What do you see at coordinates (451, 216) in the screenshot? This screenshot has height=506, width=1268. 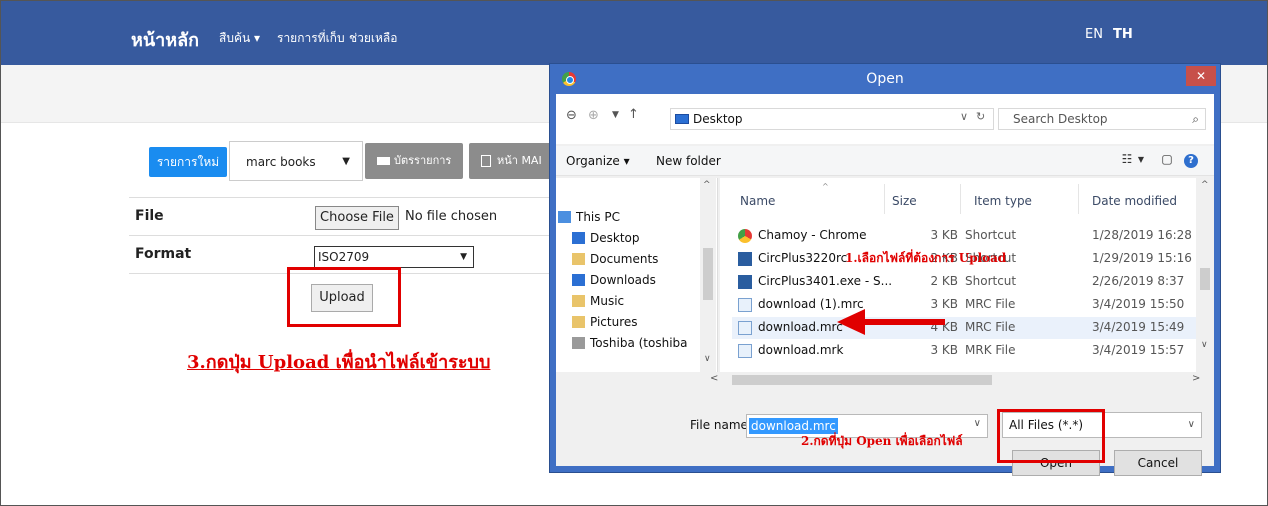 I see `no-file-text: No file chosen` at bounding box center [451, 216].